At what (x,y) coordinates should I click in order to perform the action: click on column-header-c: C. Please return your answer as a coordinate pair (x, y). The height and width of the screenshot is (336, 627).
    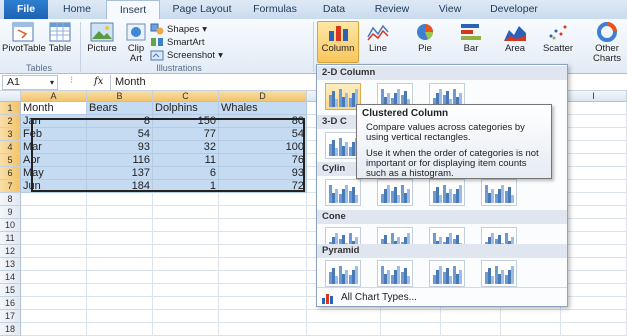
    Looking at the image, I should click on (186, 96).